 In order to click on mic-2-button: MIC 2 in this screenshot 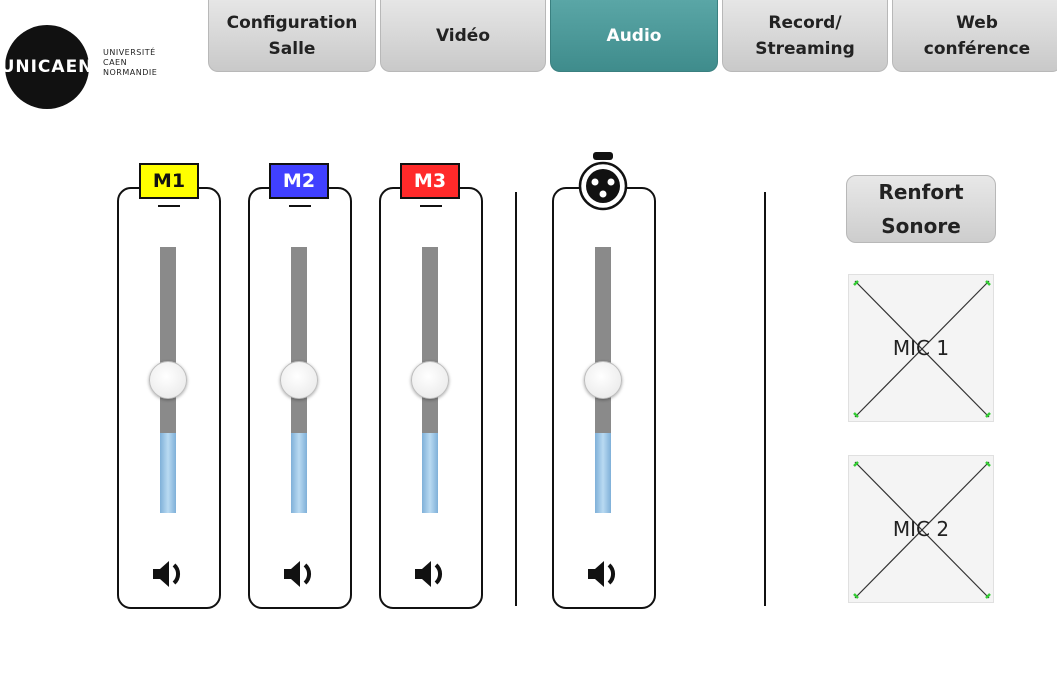, I will do `click(921, 529)`.